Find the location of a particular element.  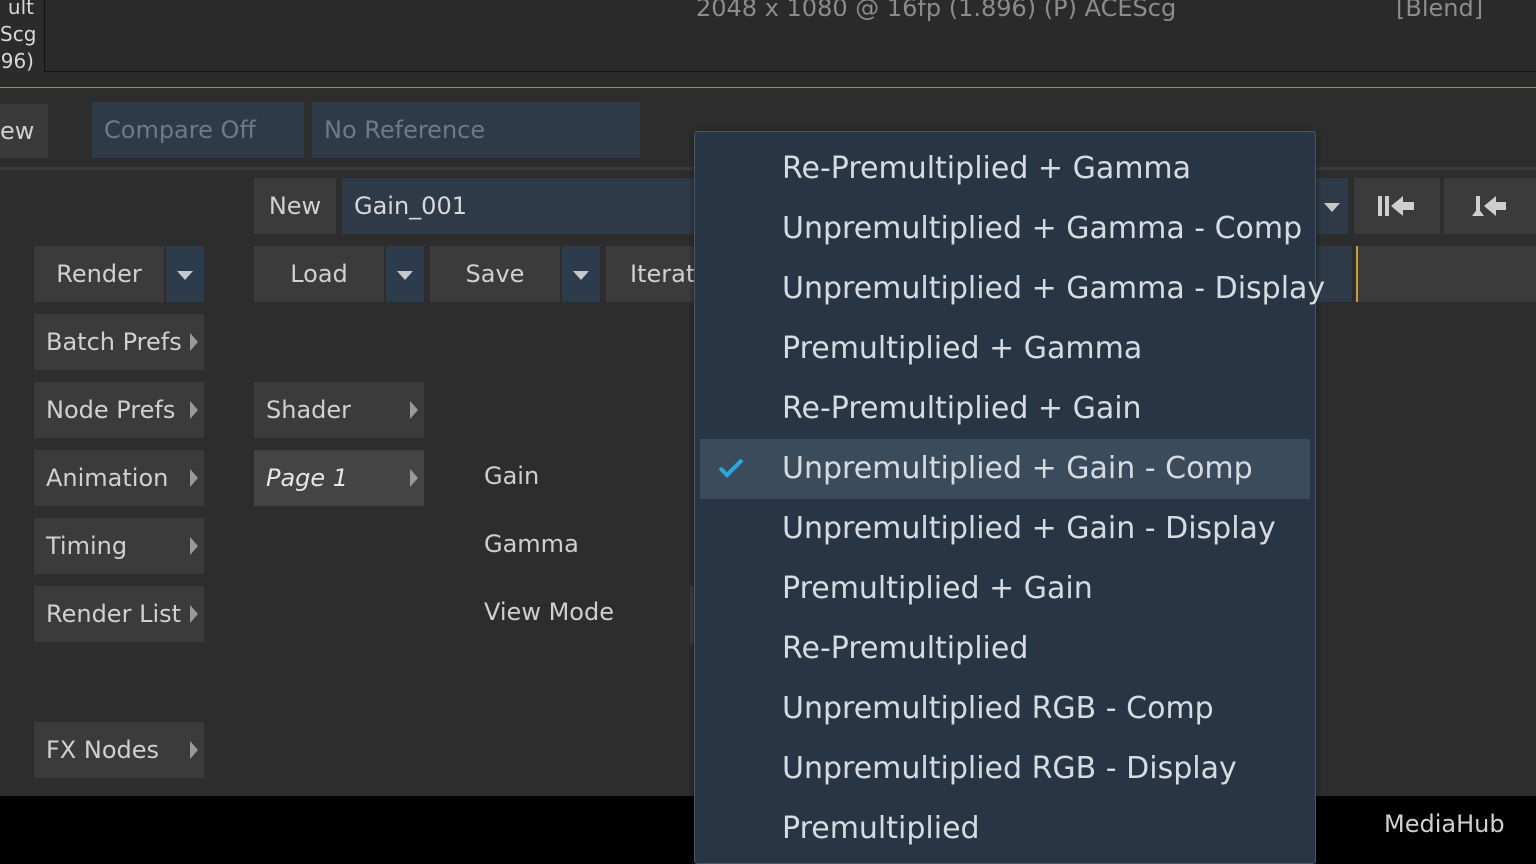

menu-item-unpremultiplied-gamma-comp: Unpremultiplied + Gamma - Comp is located at coordinates (1005, 229).